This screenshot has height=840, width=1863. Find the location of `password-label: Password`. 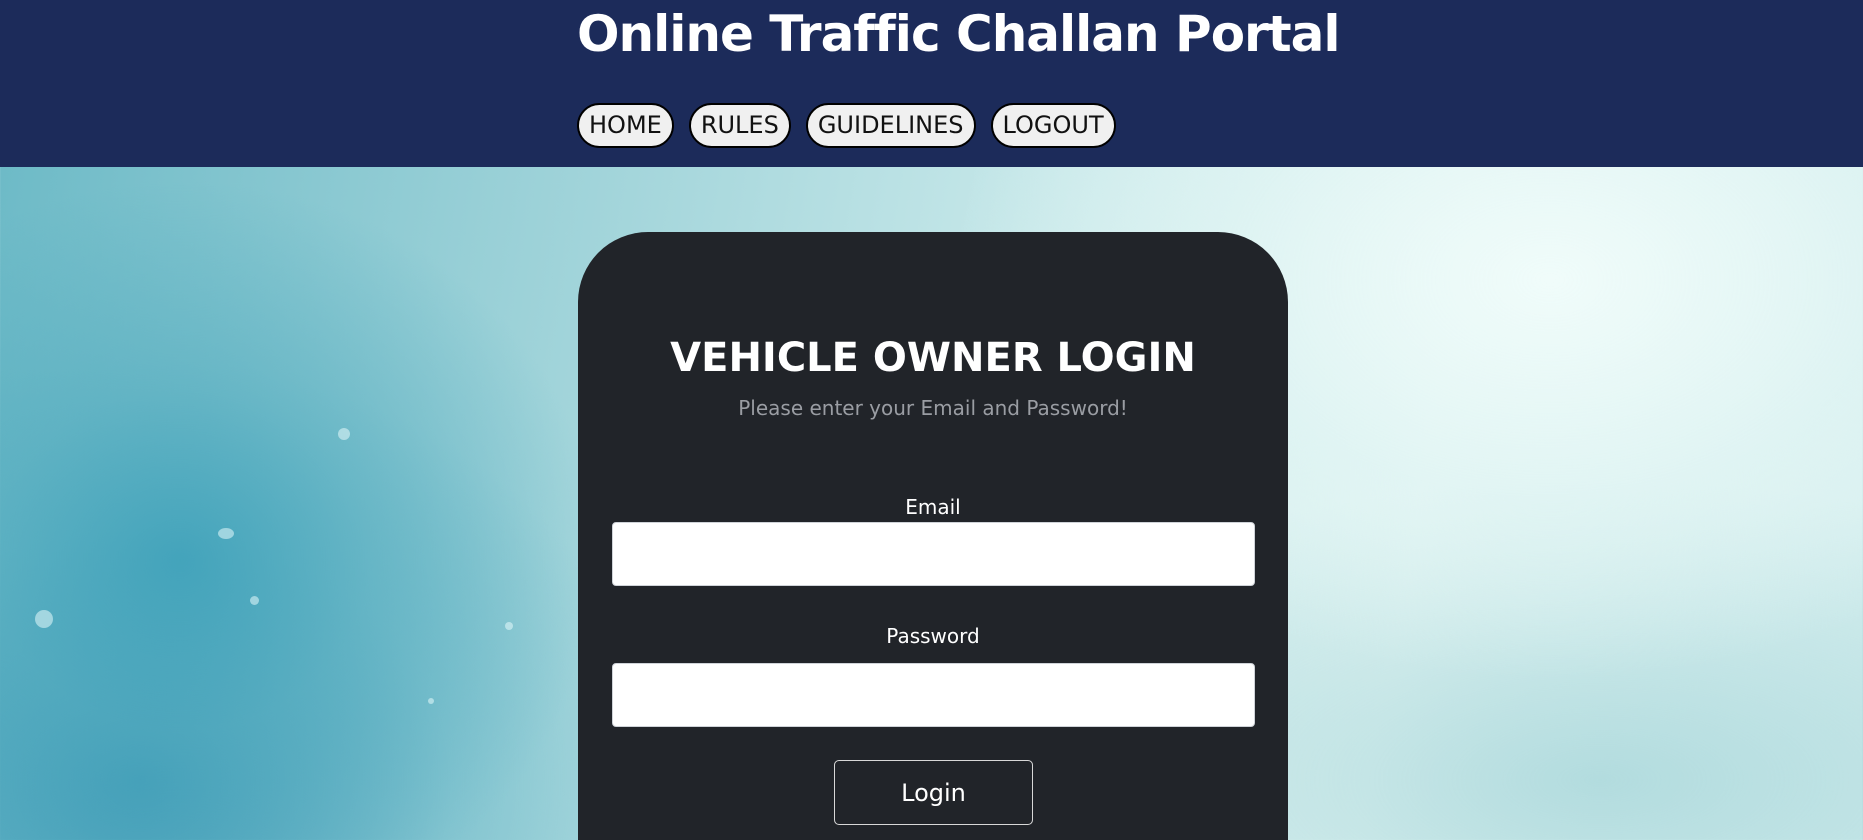

password-label: Password is located at coordinates (933, 636).